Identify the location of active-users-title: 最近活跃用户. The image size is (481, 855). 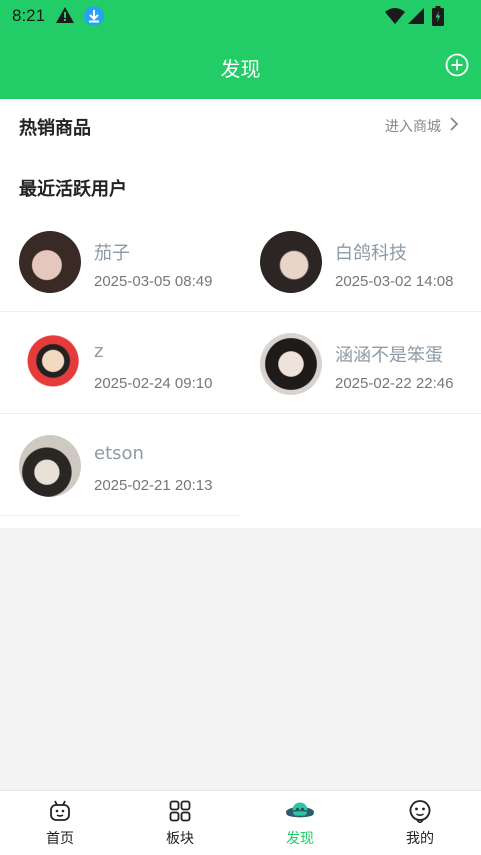
(73, 189).